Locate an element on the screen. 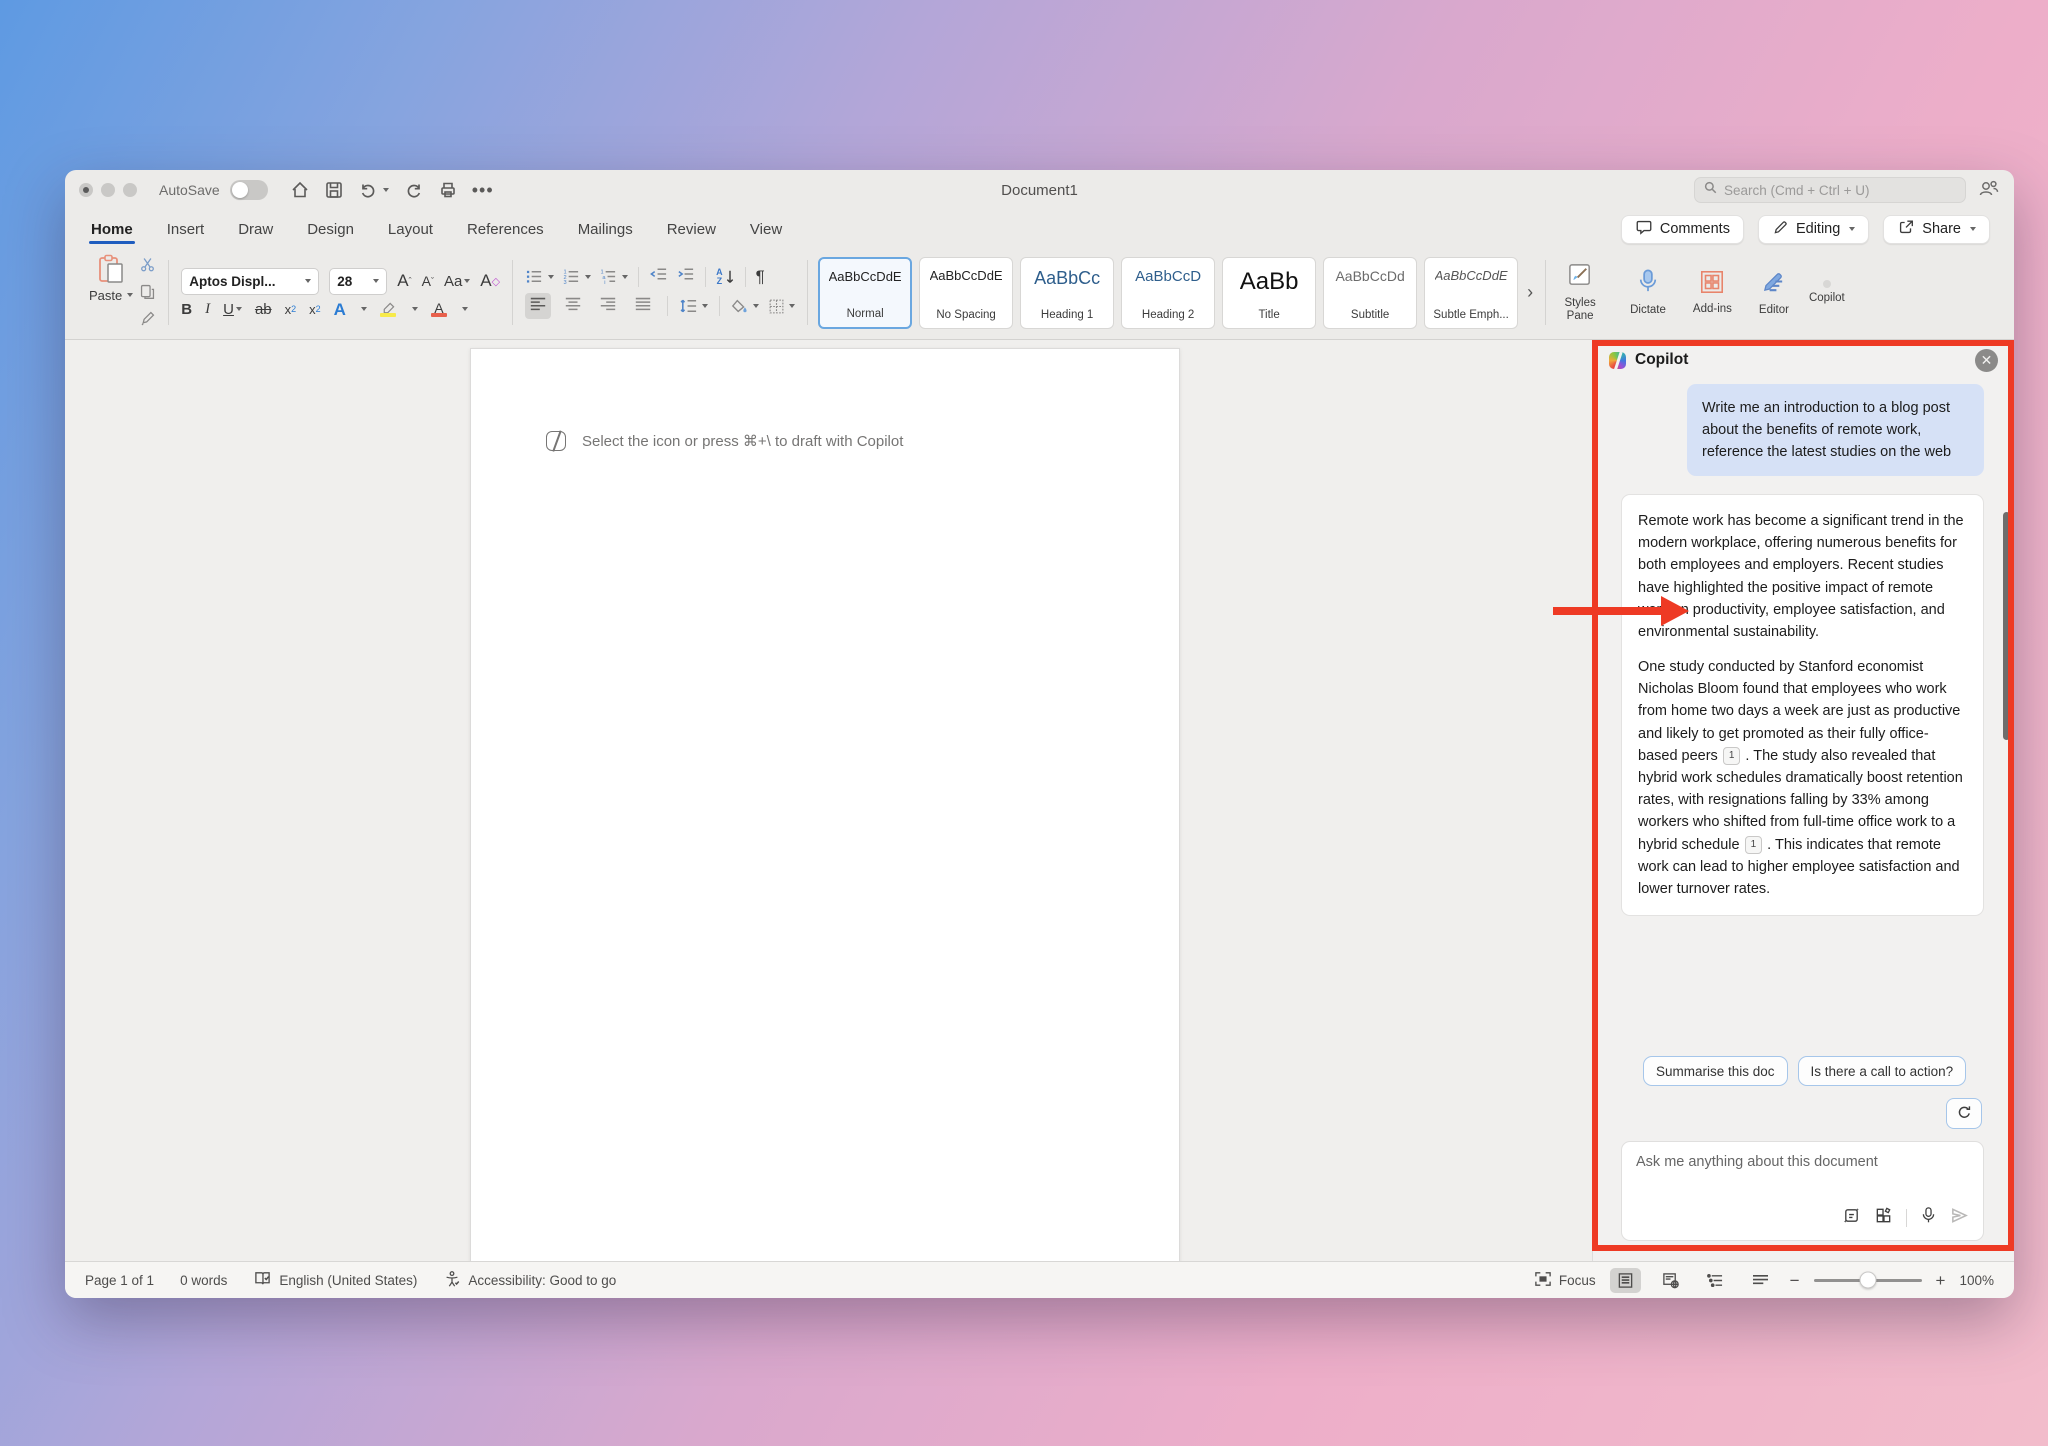 This screenshot has height=1446, width=2048. home-icon is located at coordinates (300, 190).